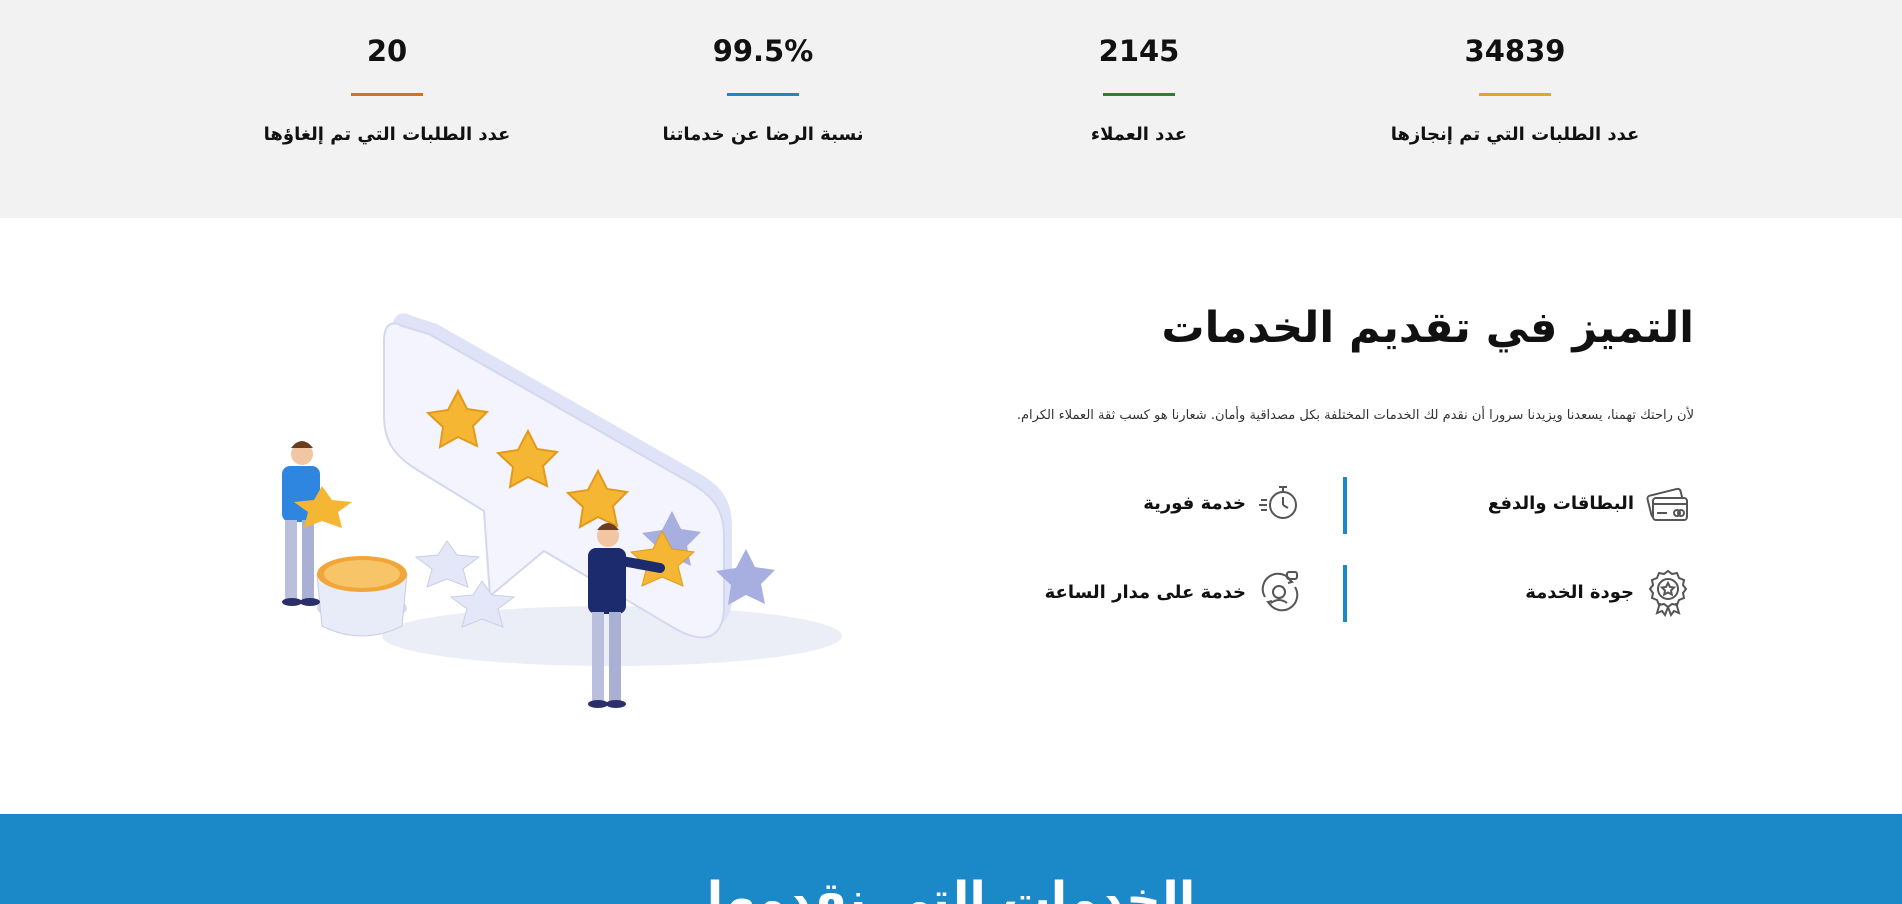  Describe the element at coordinates (1668, 592) in the screenshot. I see `award-badge-icon` at that location.